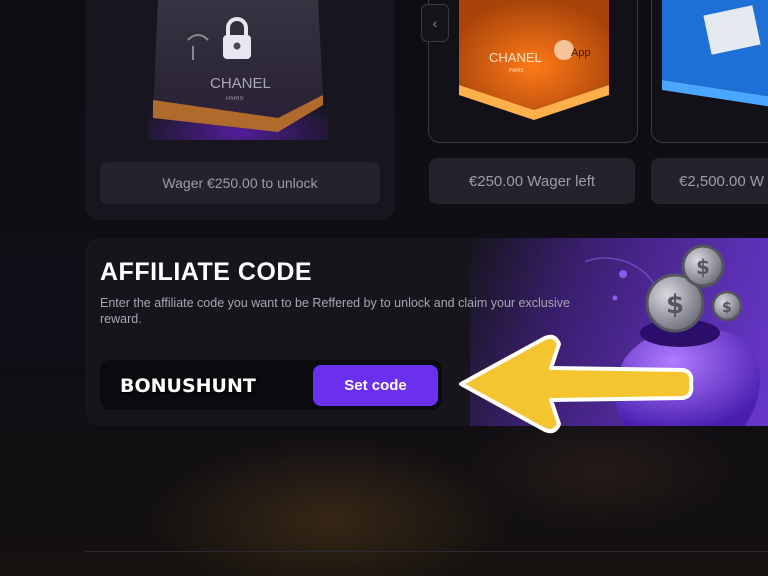 Image resolution: width=768 pixels, height=576 pixels. What do you see at coordinates (426, 551) in the screenshot?
I see `section-divider` at bounding box center [426, 551].